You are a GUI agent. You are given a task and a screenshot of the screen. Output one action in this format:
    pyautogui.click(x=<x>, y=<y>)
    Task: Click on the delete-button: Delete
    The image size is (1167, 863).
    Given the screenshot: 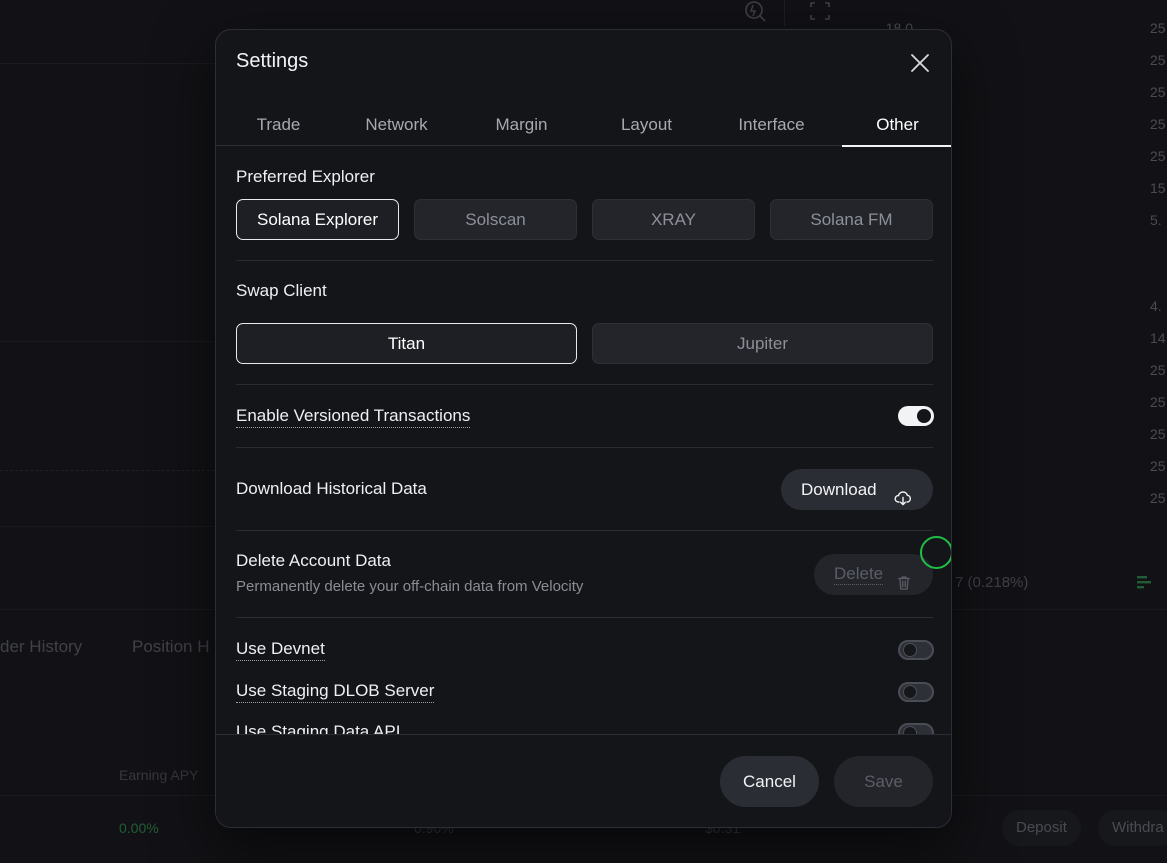 What is the action you would take?
    pyautogui.click(x=873, y=574)
    